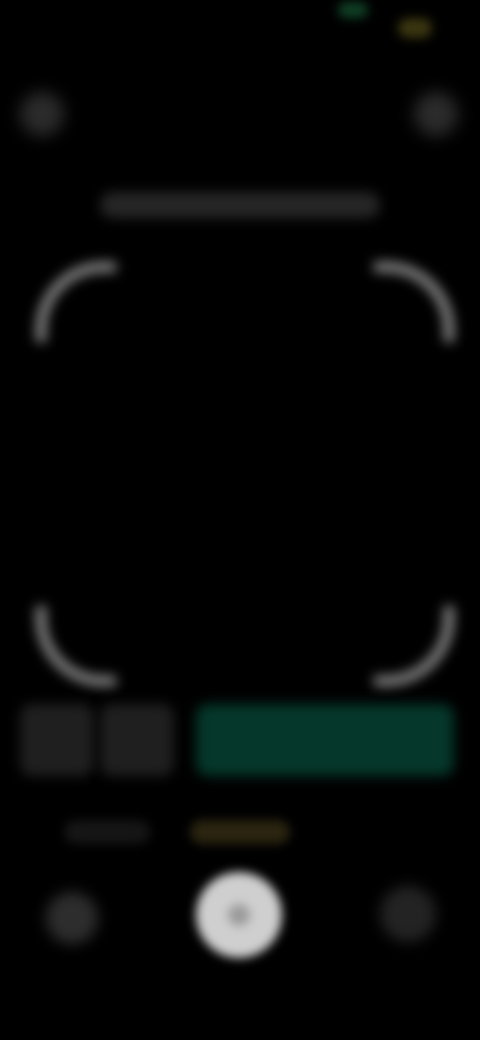 The image size is (480, 1040). I want to click on shutter-icon, so click(239, 915).